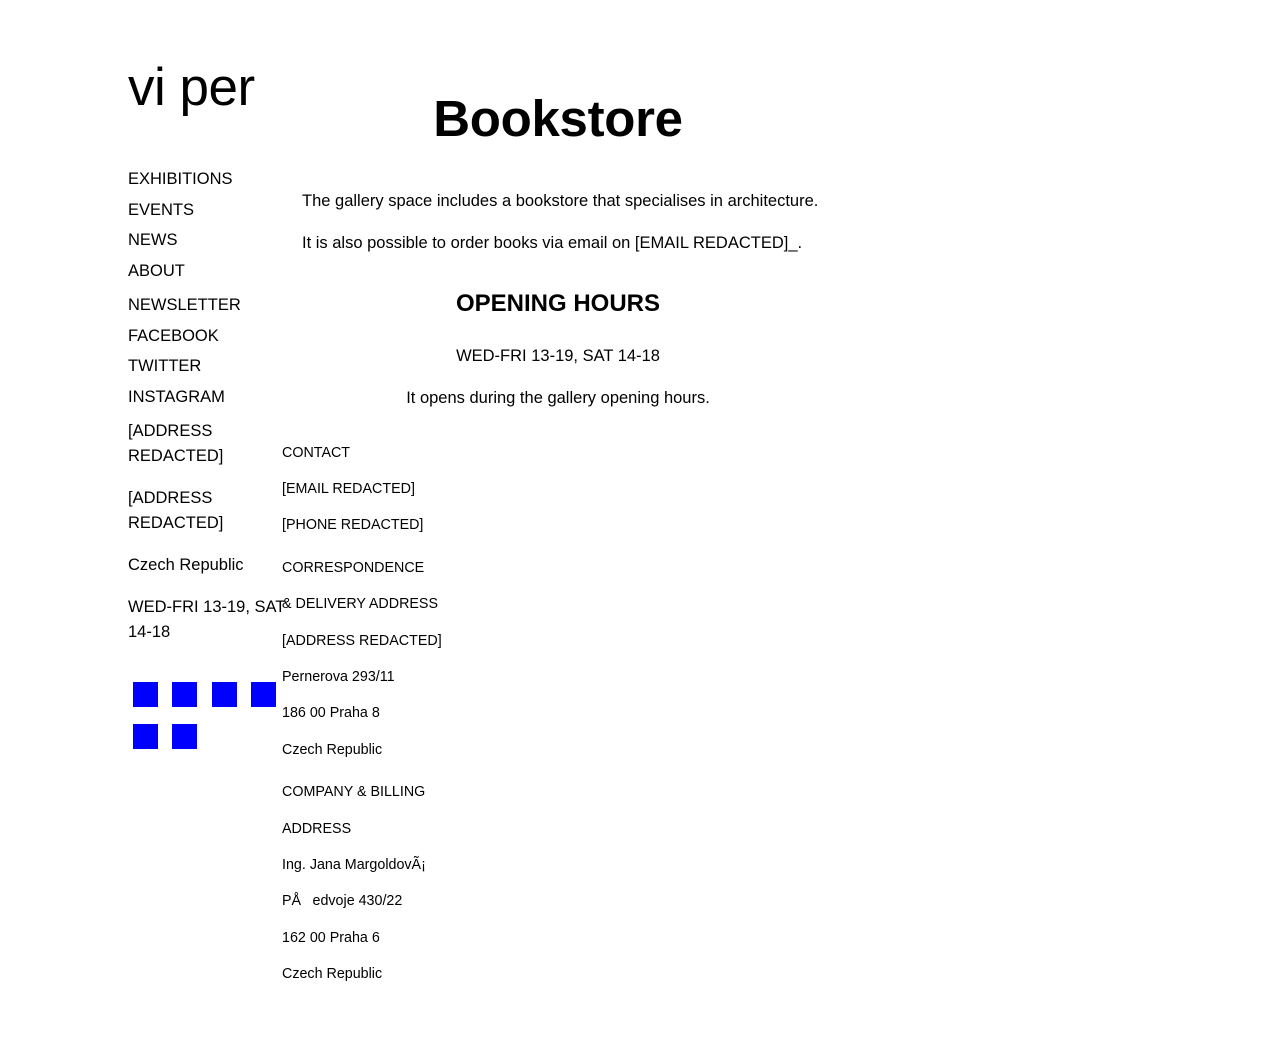  I want to click on nav-facebook: FACEBOOK, so click(208, 336).